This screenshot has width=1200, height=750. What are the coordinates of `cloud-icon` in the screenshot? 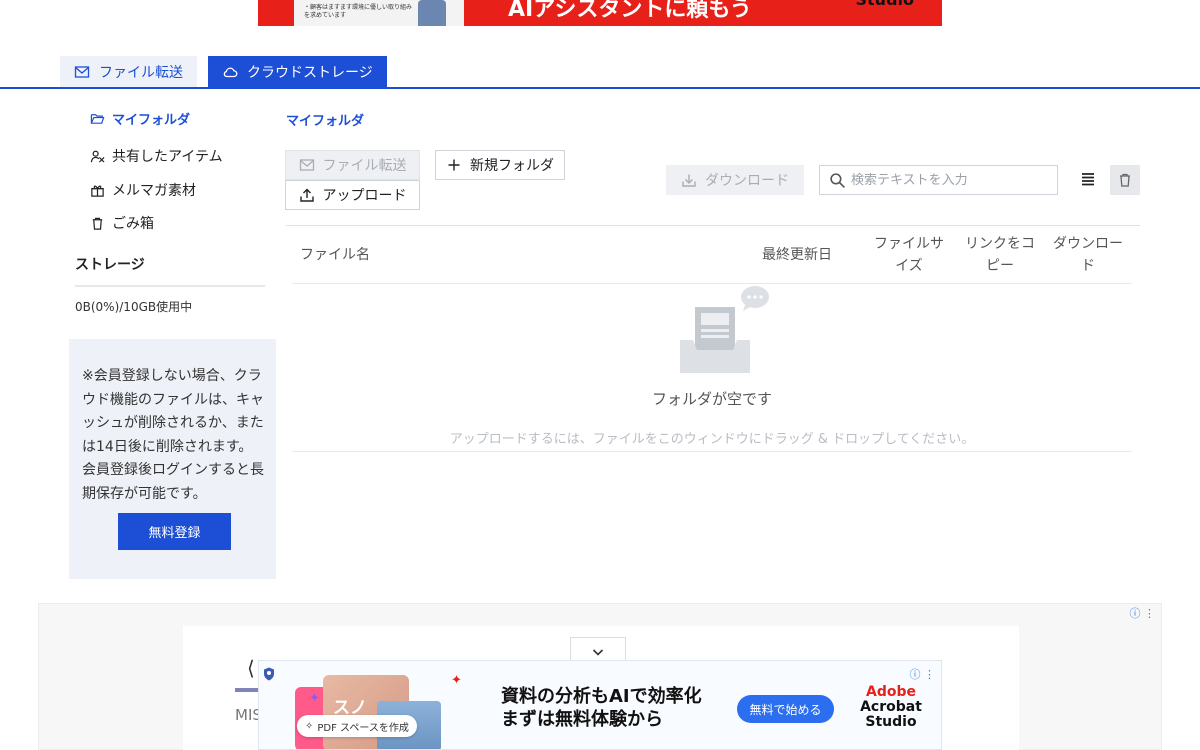 It's located at (230, 72).